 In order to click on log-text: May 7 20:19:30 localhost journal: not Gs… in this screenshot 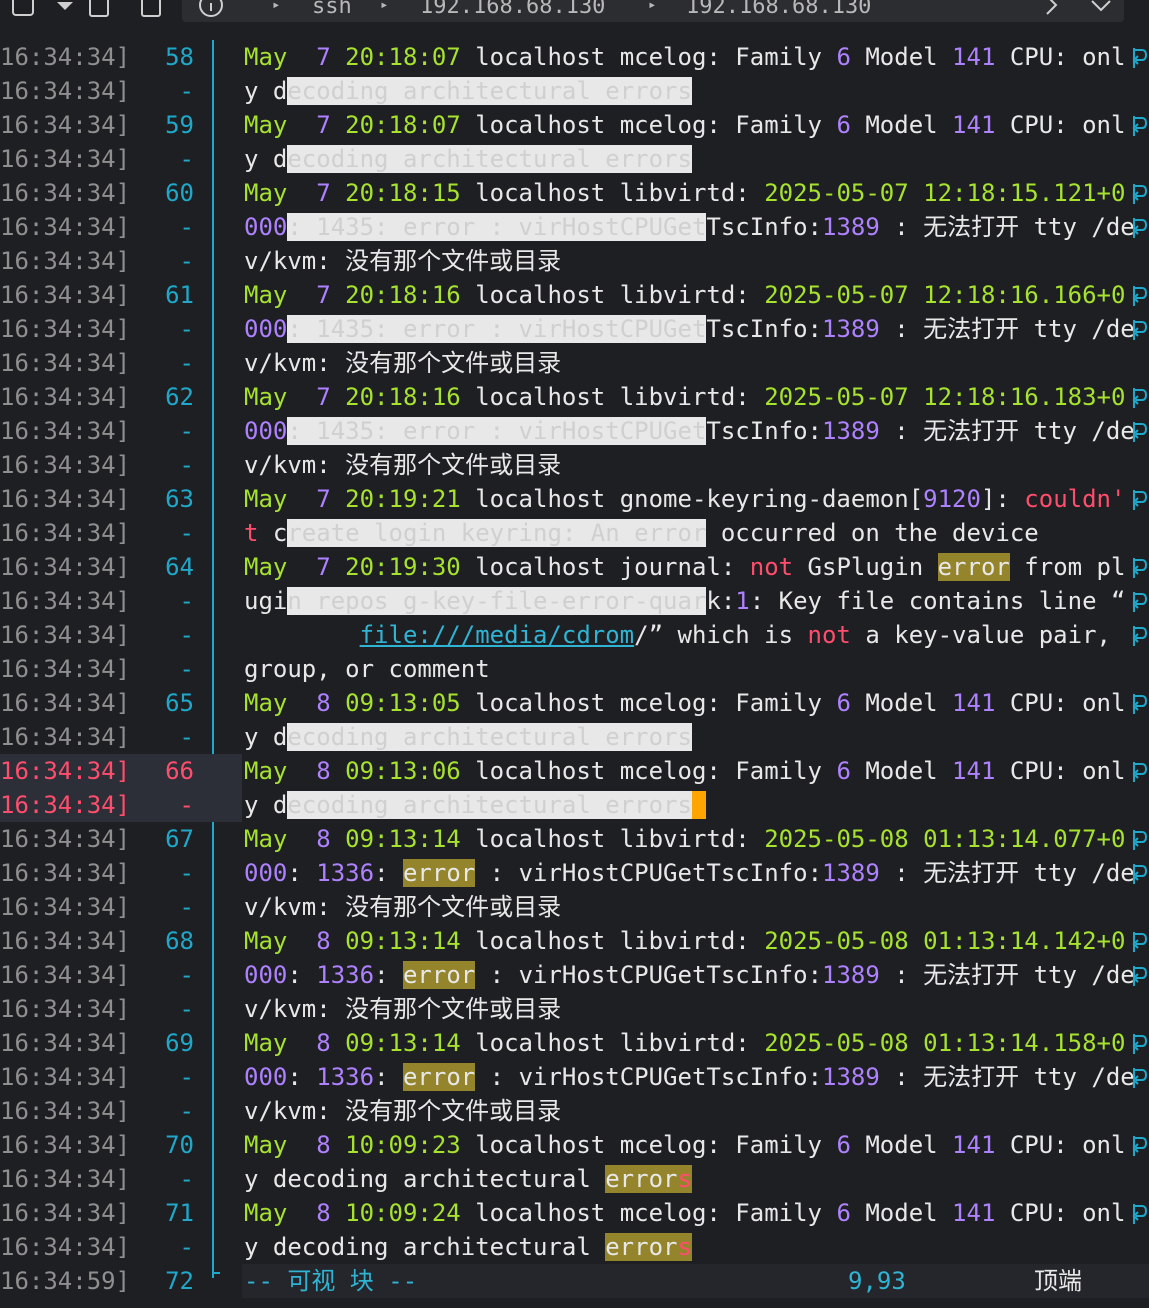, I will do `click(684, 567)`.